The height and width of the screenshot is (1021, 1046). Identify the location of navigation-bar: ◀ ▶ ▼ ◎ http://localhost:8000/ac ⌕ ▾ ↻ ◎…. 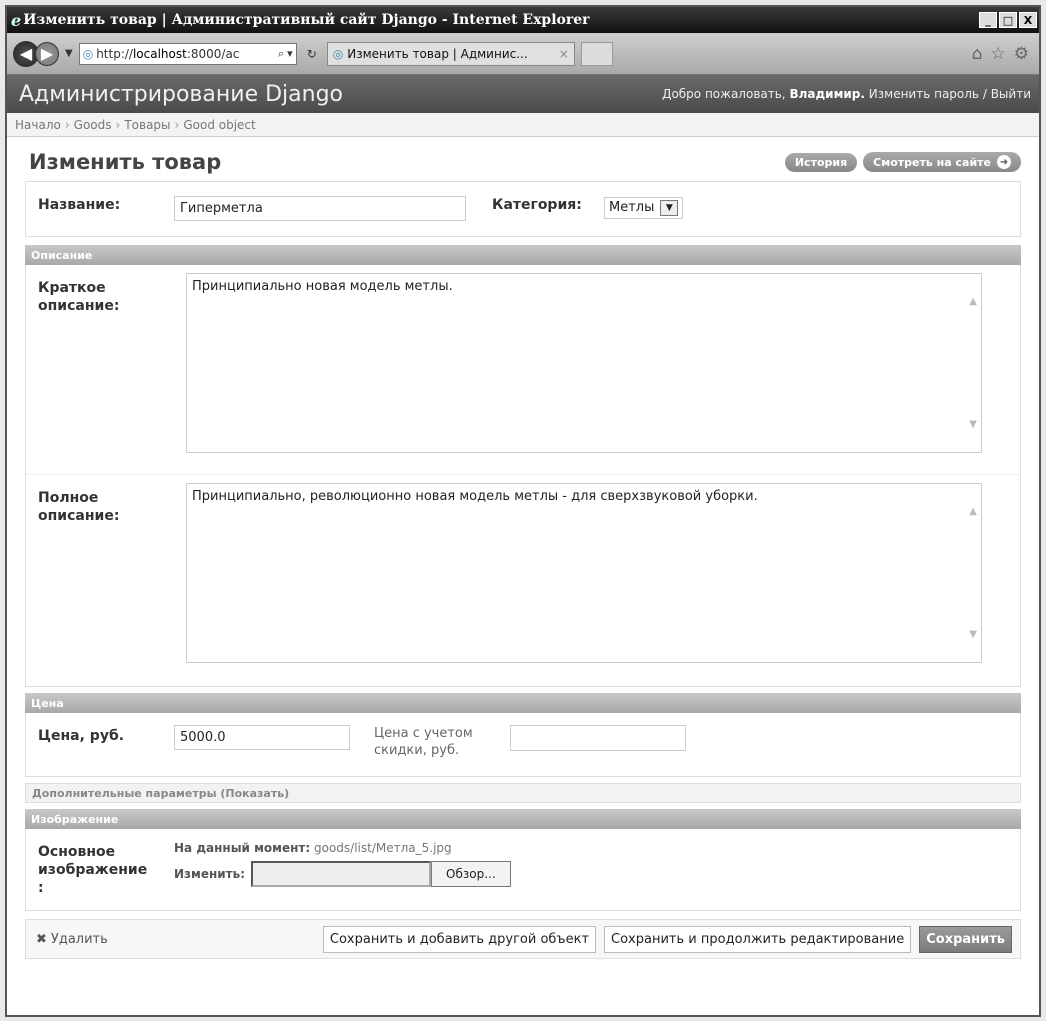
(523, 54).